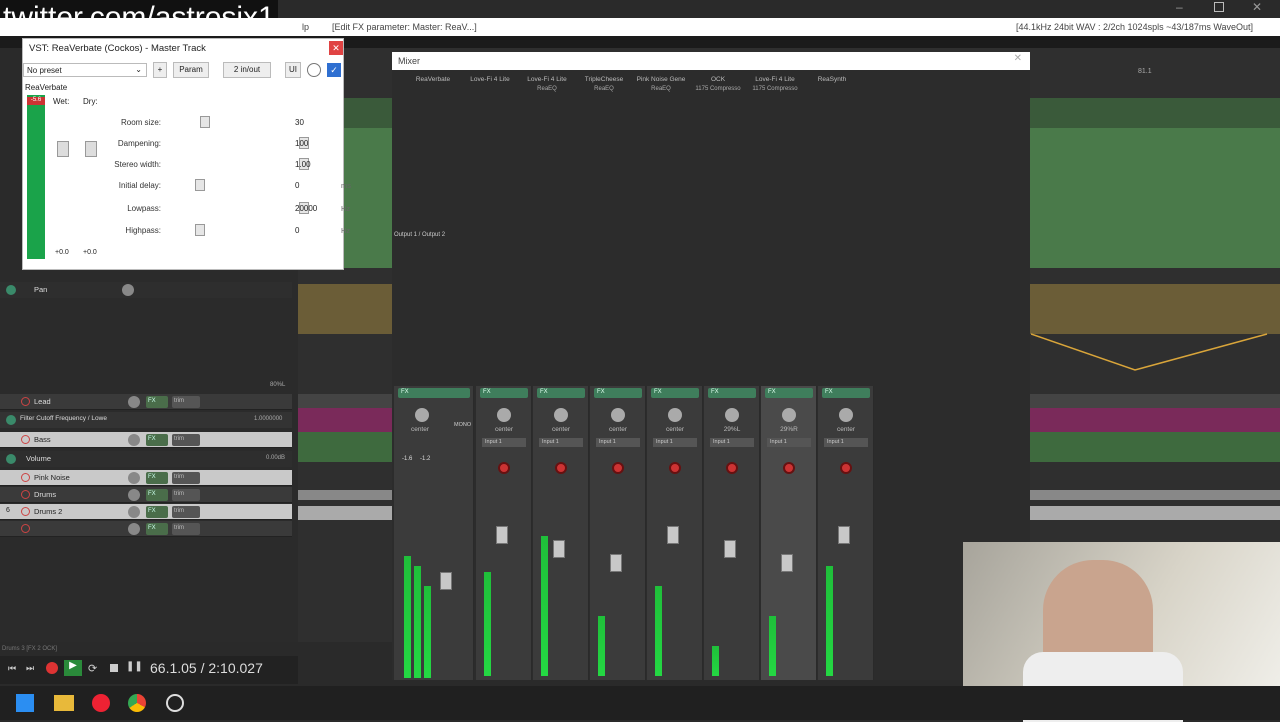 Image resolution: width=1280 pixels, height=722 pixels. What do you see at coordinates (313, 208) in the screenshot?
I see `param-value: 20000` at bounding box center [313, 208].